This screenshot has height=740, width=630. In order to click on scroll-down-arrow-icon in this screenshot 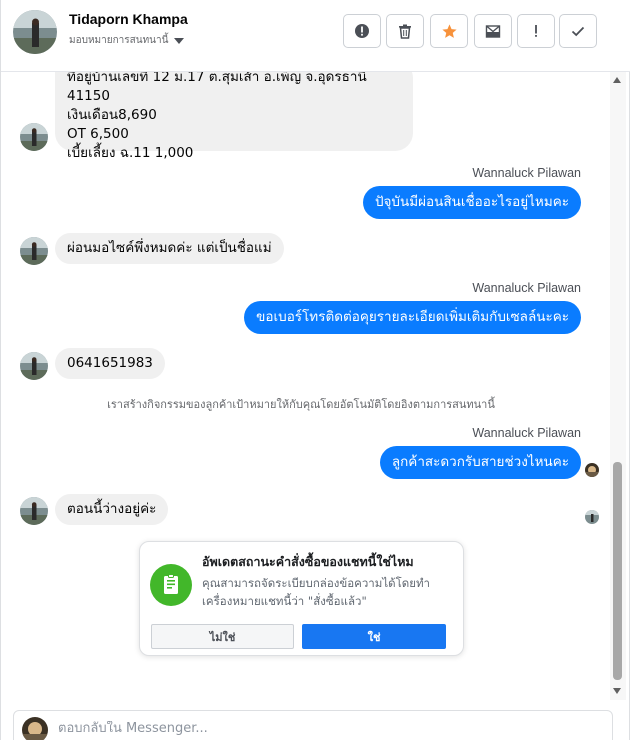, I will do `click(617, 691)`.